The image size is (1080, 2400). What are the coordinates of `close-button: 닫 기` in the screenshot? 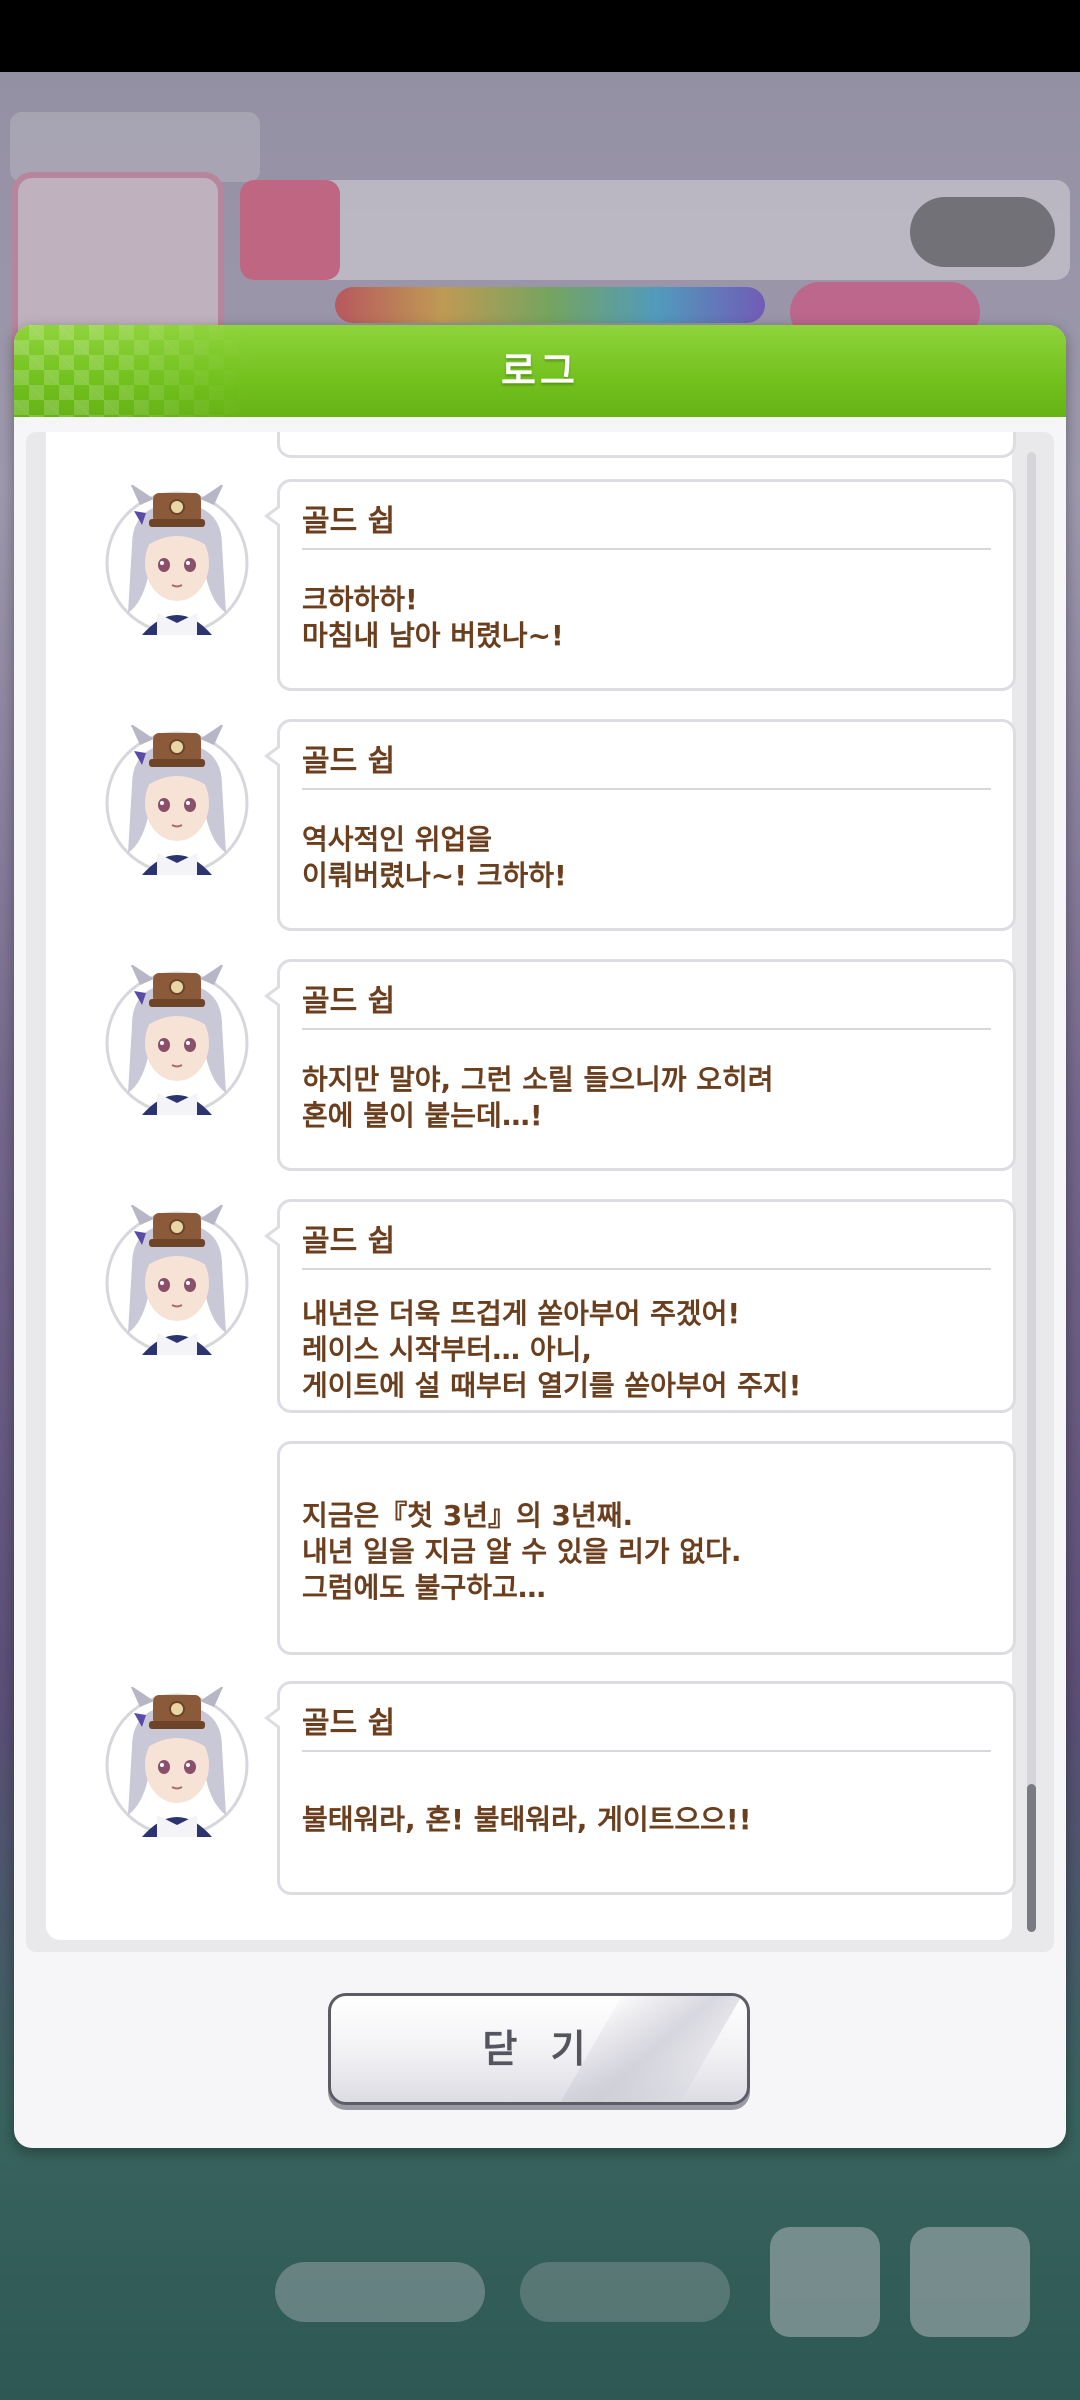 It's located at (539, 2049).